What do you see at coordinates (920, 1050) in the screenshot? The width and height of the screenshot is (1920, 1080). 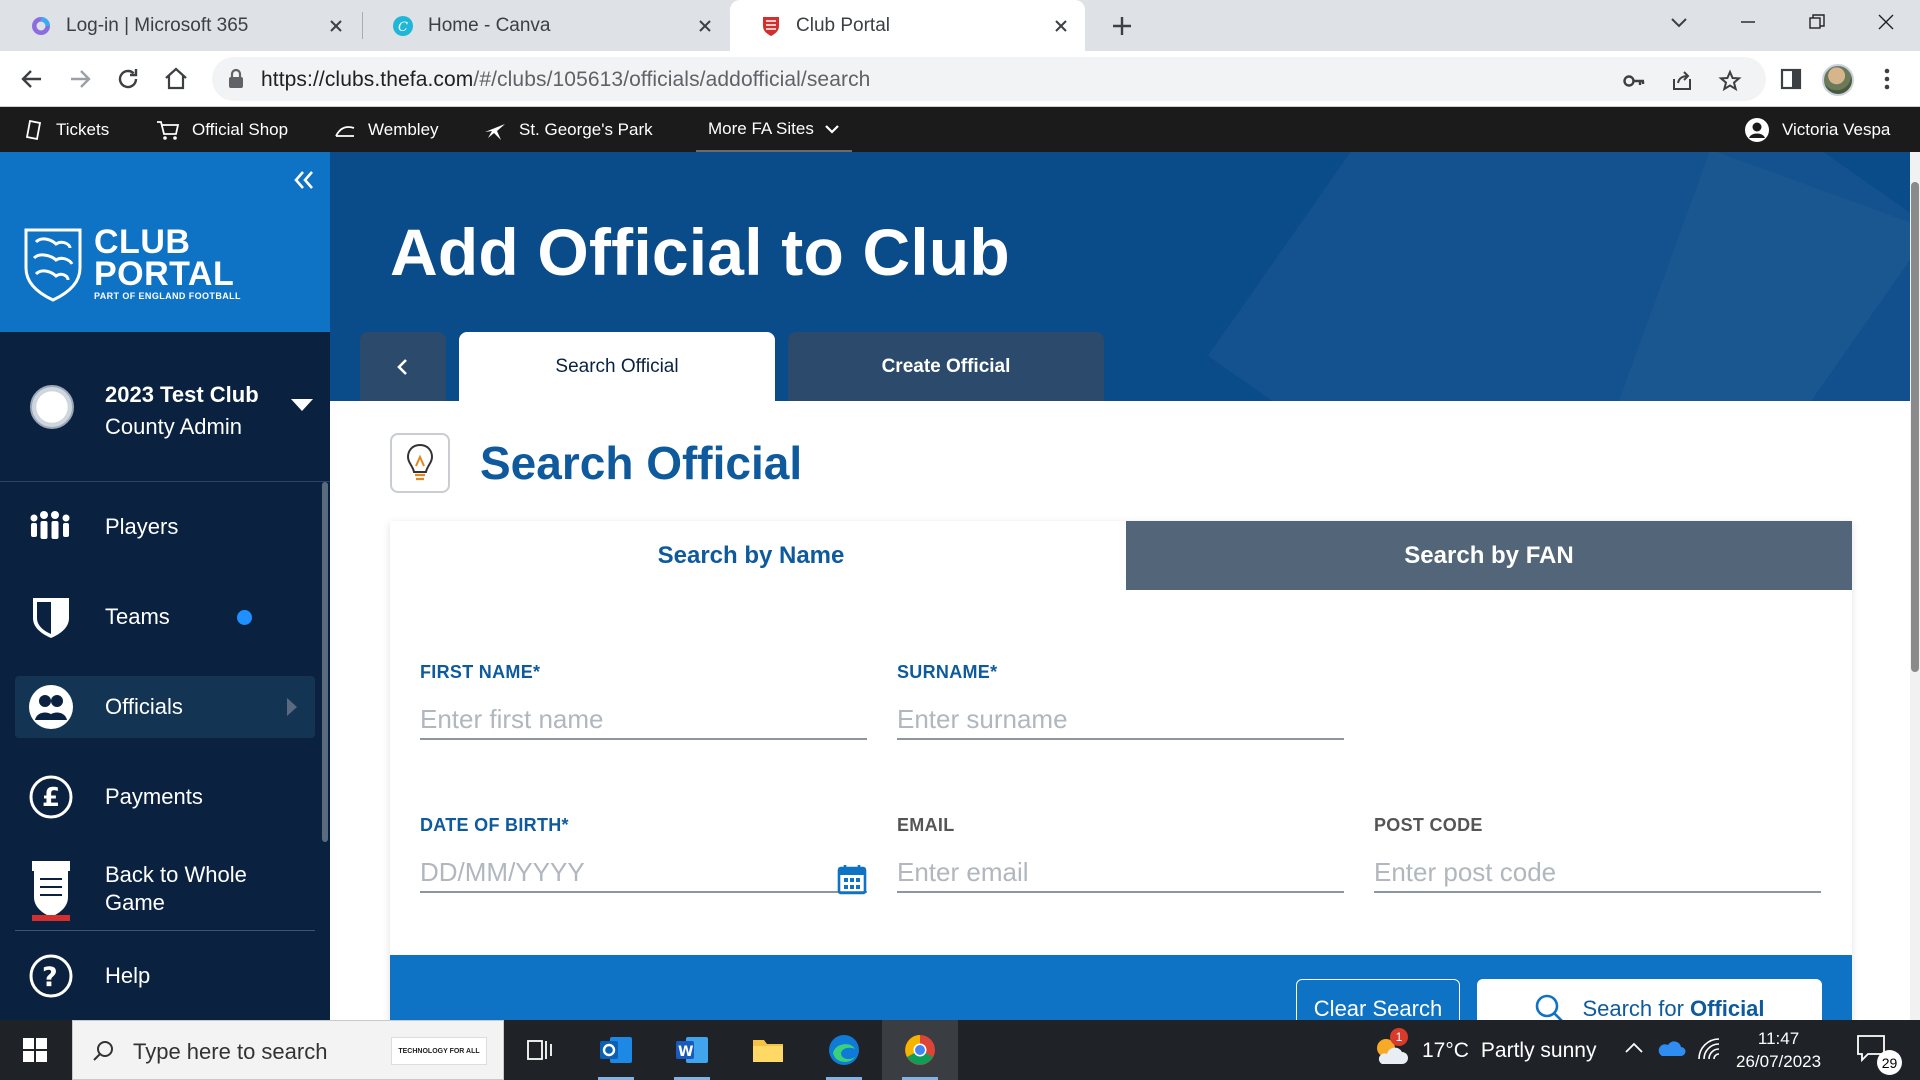 I see `taskbar-chrome` at bounding box center [920, 1050].